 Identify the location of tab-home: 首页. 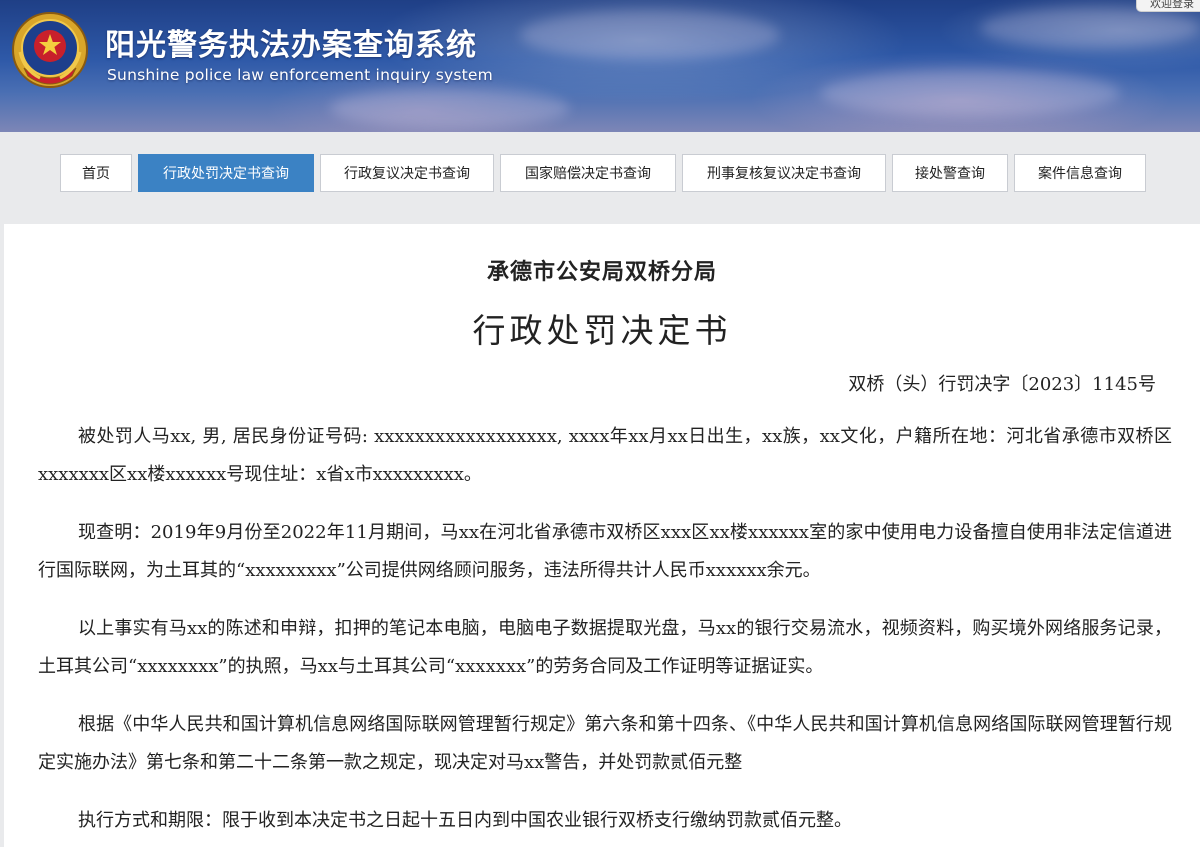
(96, 173).